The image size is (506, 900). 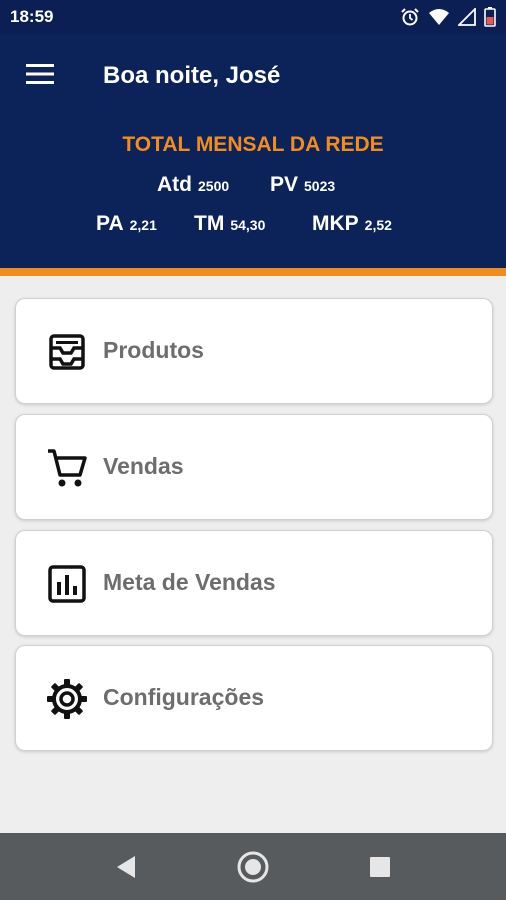 I want to click on metric-label: PA, so click(x=110, y=223).